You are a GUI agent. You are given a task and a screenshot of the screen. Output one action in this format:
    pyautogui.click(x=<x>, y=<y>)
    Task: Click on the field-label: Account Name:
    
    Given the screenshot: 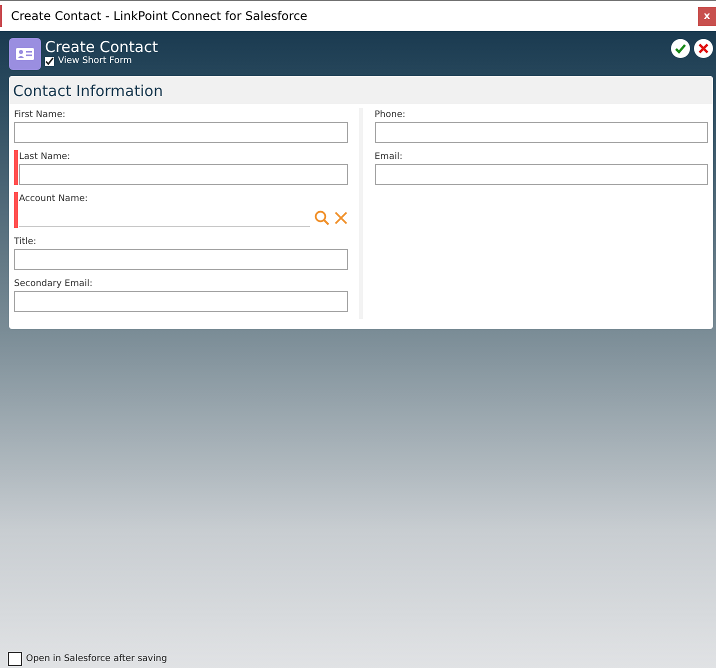 What is the action you would take?
    pyautogui.click(x=54, y=199)
    